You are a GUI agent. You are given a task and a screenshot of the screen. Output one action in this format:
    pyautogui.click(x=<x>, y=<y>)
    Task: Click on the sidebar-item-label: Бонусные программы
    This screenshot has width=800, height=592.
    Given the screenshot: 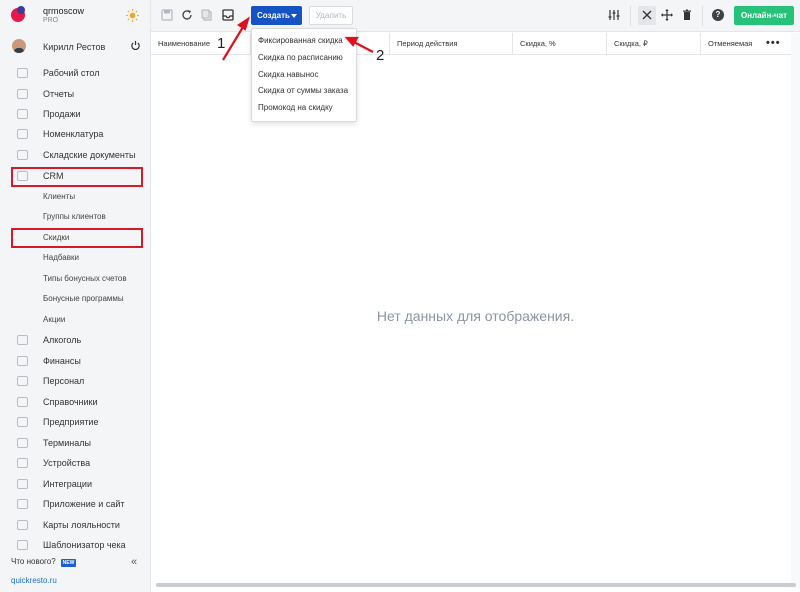 What is the action you would take?
    pyautogui.click(x=83, y=298)
    